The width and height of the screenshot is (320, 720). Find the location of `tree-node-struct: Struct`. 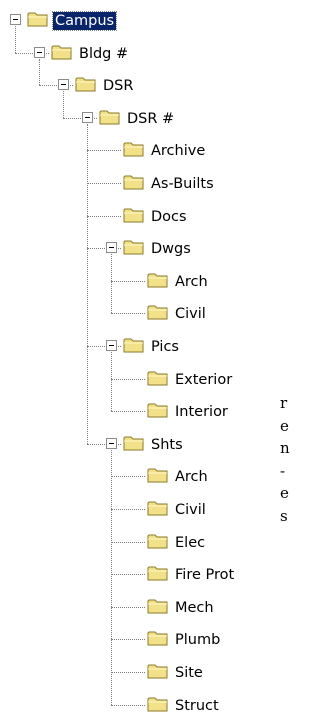

tree-node-struct: Struct is located at coordinates (190, 706).